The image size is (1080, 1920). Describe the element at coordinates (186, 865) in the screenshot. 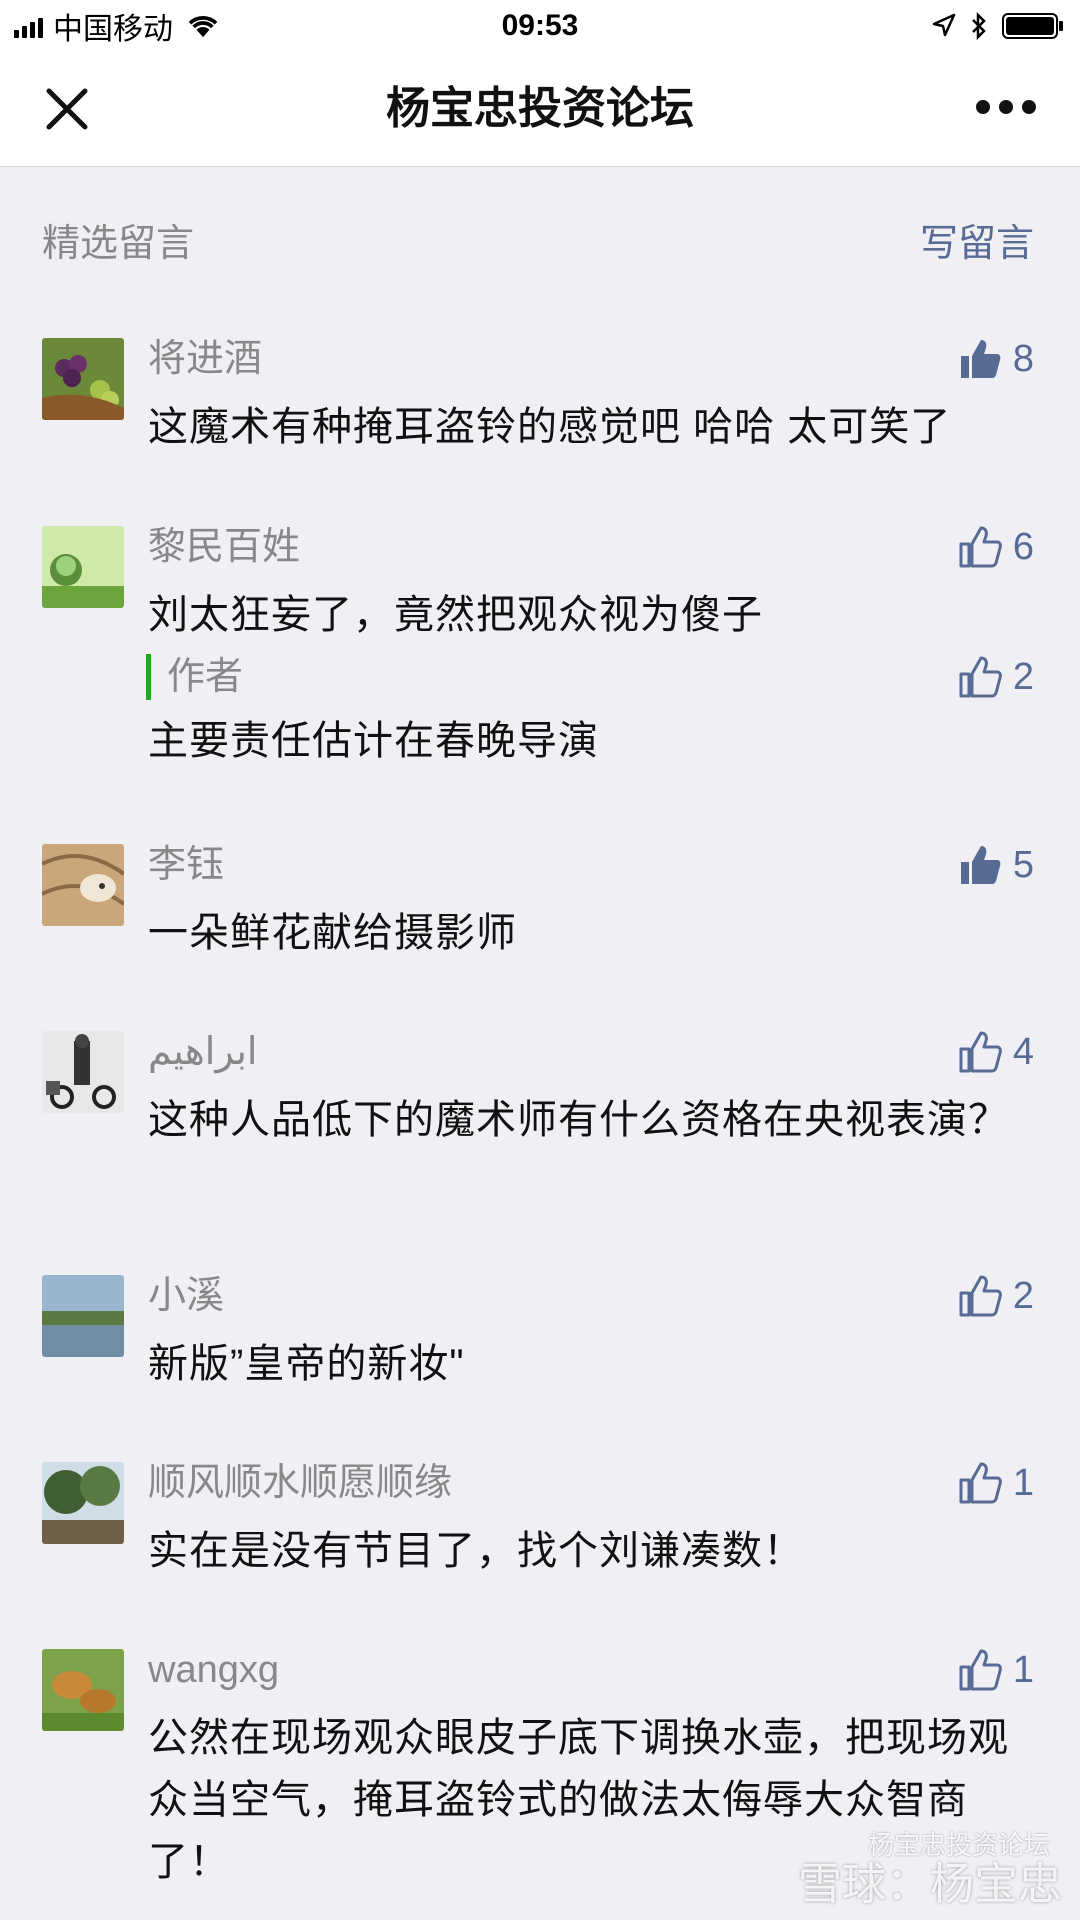

I see `comment-author: 李钰` at that location.